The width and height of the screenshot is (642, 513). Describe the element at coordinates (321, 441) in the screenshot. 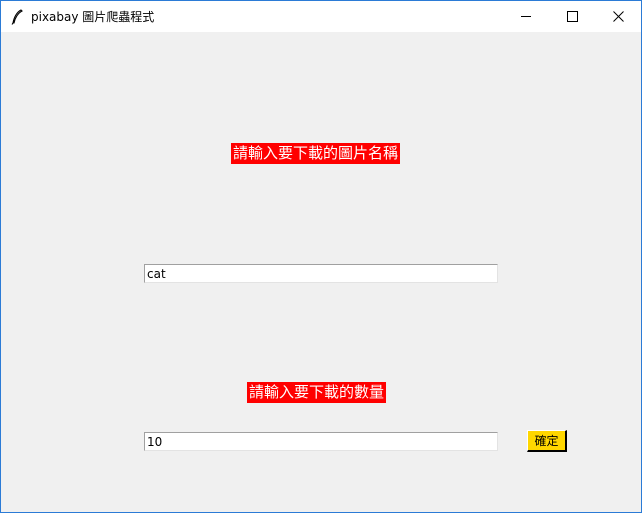

I see `download-count-input` at that location.